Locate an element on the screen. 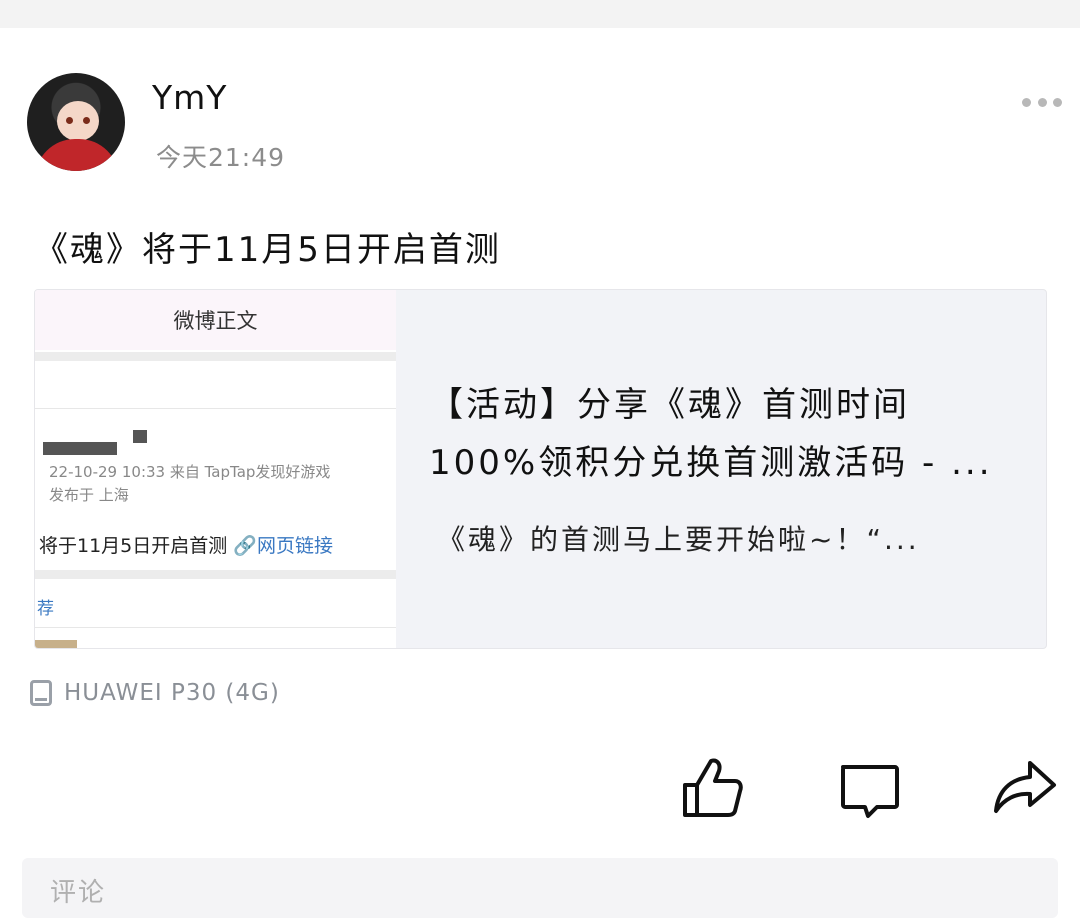  thumbnail-date: 22-10-29 10:33 来自 TapTap发现好游戏 is located at coordinates (190, 472).